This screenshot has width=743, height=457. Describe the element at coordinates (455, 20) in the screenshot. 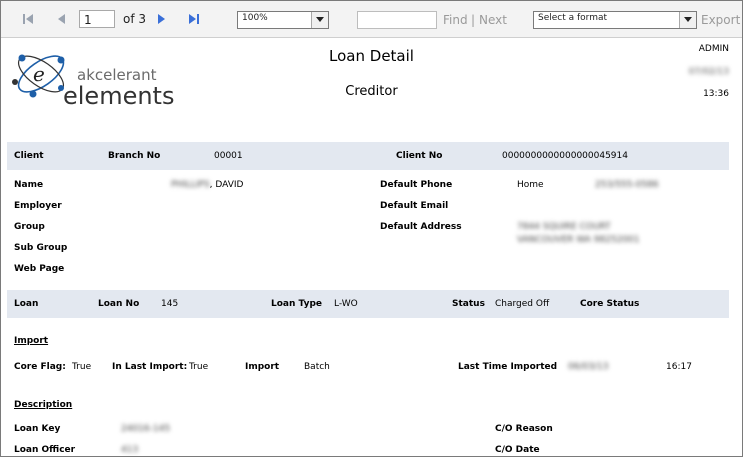

I see `find-link: Find` at that location.